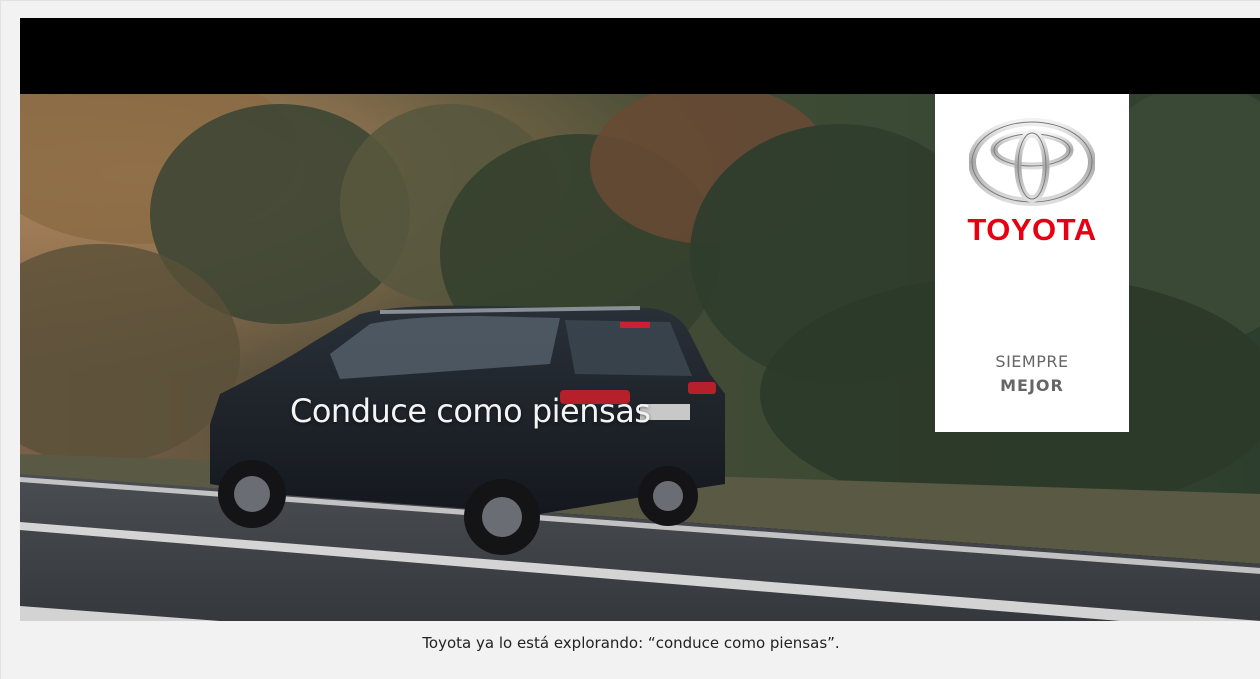 The image size is (1260, 679). I want to click on brand-card: TOYOTA SIEMPRE MEJOR, so click(1032, 263).